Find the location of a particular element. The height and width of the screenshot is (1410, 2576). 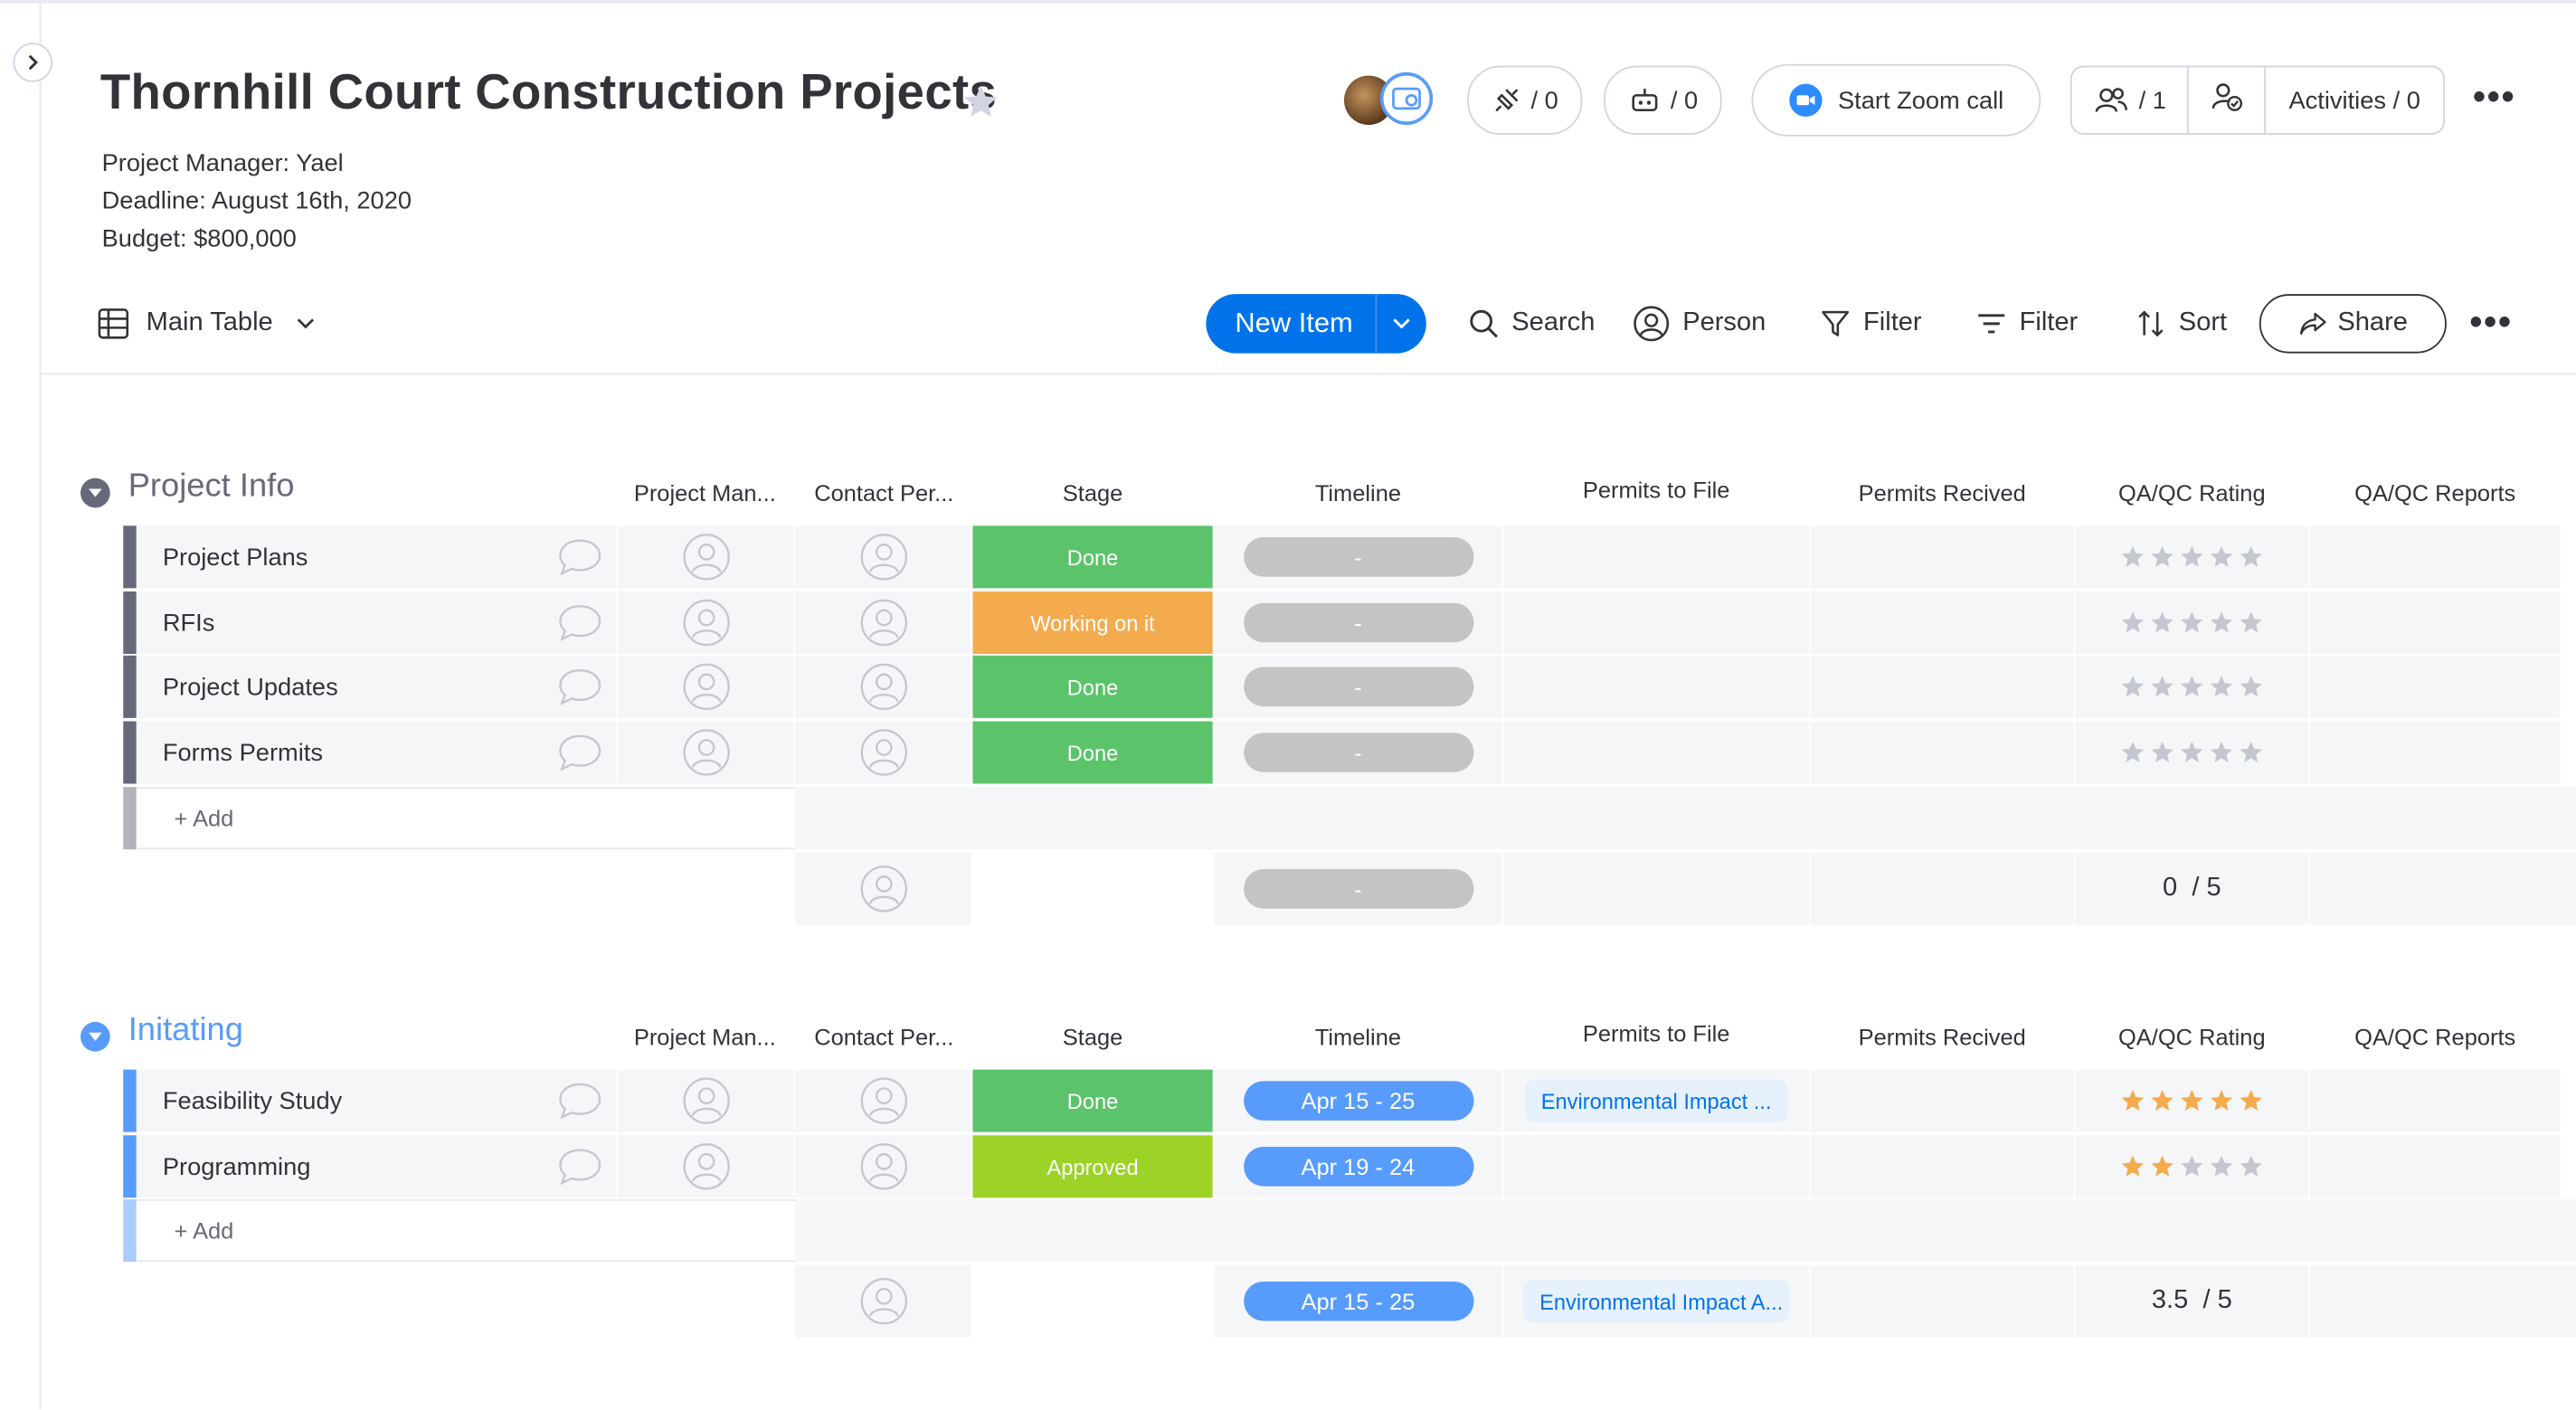

guests-access-button is located at coordinates (2227, 100).